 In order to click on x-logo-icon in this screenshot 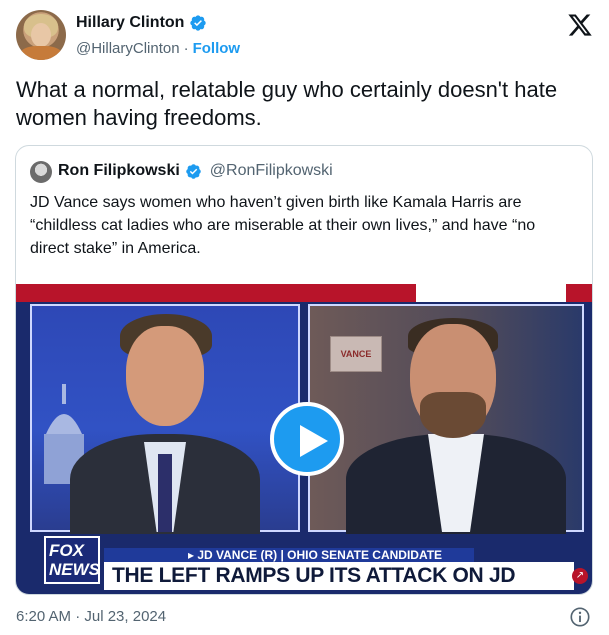, I will do `click(580, 25)`.